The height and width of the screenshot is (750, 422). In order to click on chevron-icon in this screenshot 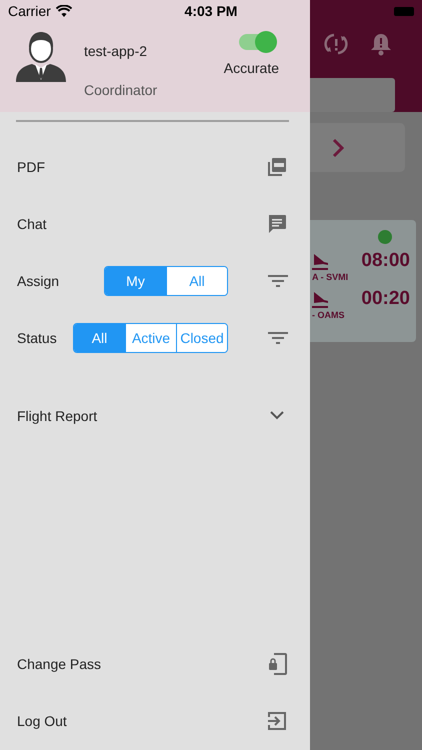, I will do `click(277, 415)`.